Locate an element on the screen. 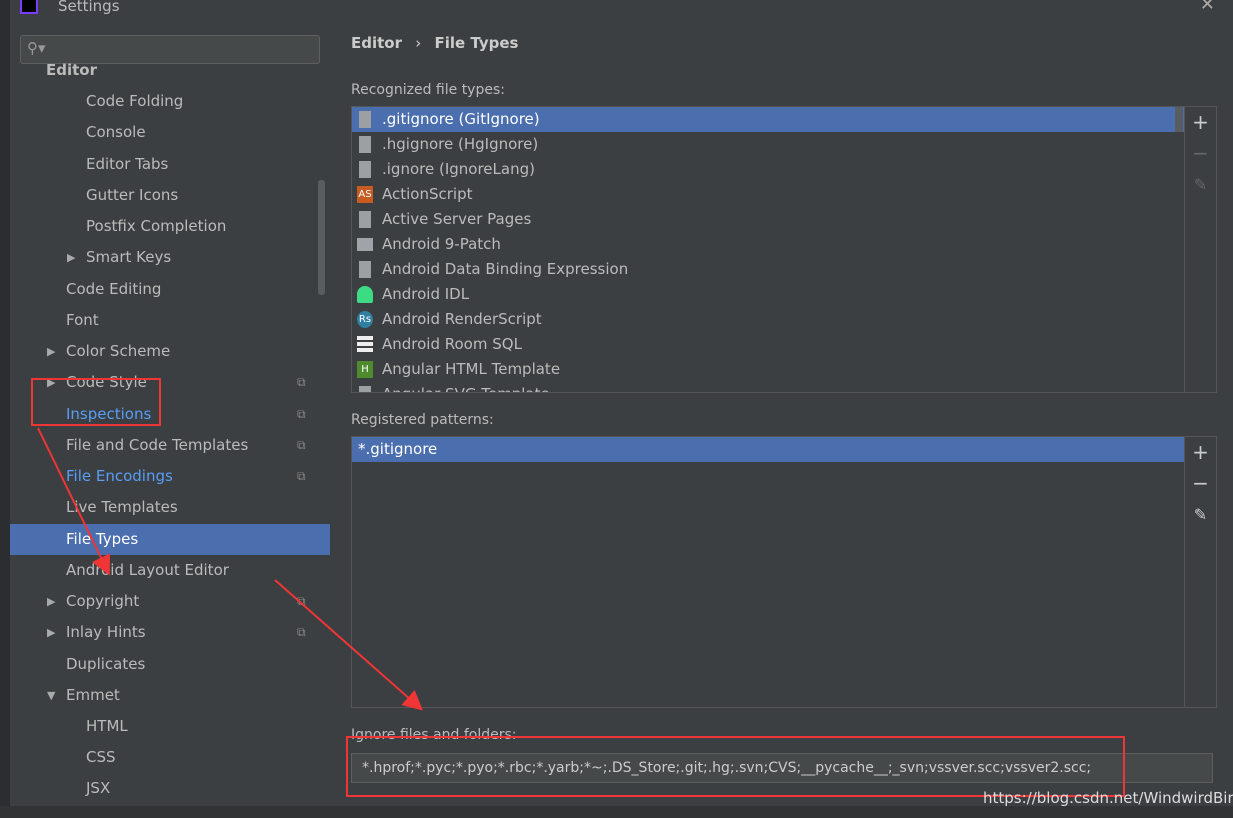 This screenshot has height=818, width=1233. watermark: https://blog.csdn.net/WindwirdBird is located at coordinates (1108, 798).